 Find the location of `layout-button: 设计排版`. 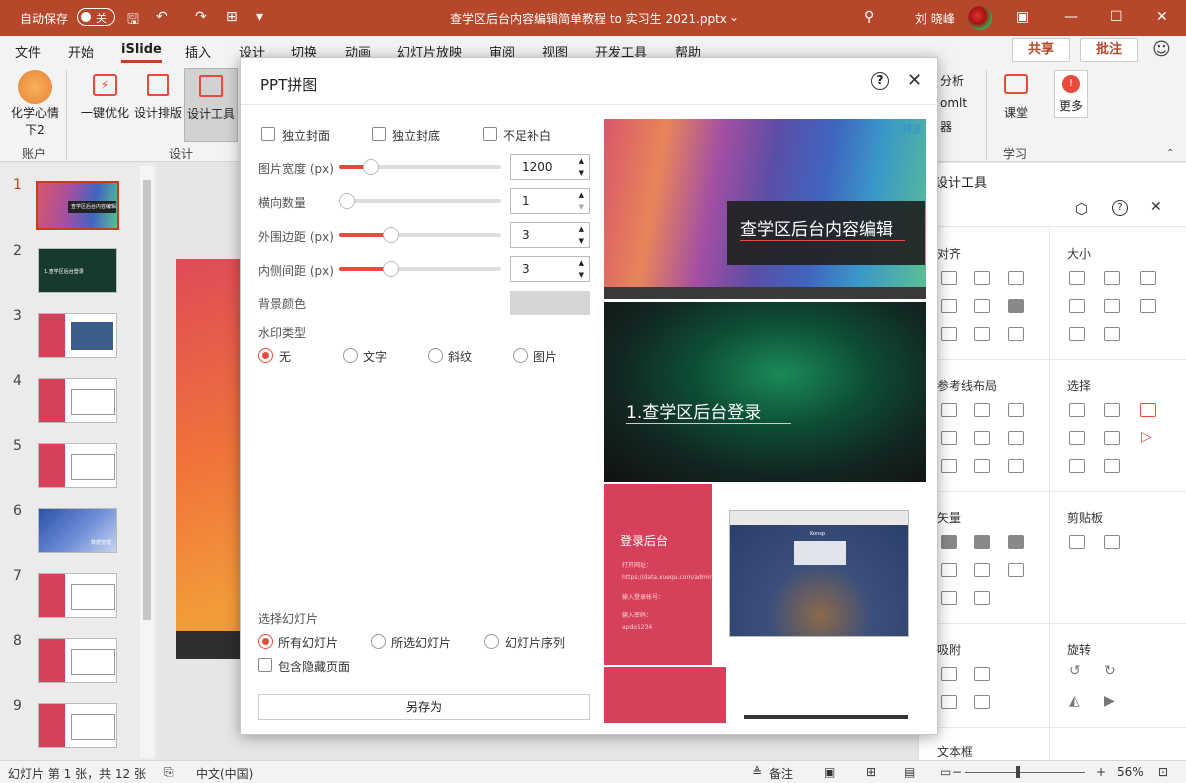

layout-button: 设计排版 is located at coordinates (158, 97).